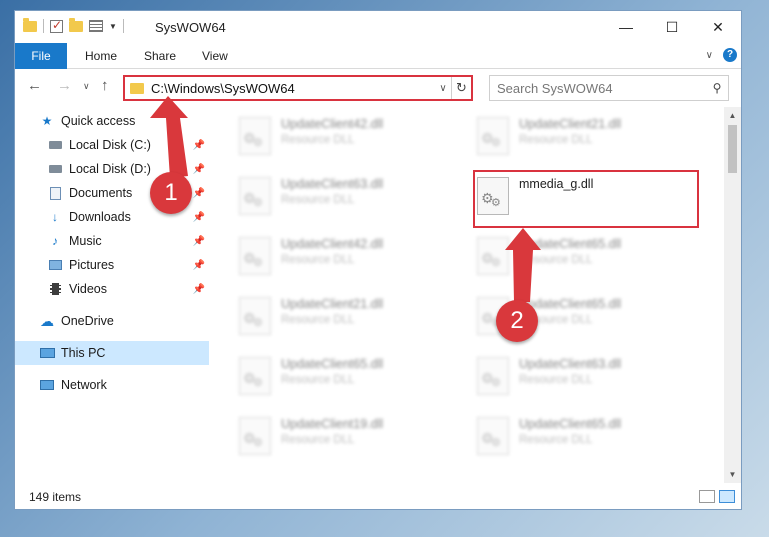 The width and height of the screenshot is (769, 537). I want to click on cloud-icon: ☁, so click(47, 320).